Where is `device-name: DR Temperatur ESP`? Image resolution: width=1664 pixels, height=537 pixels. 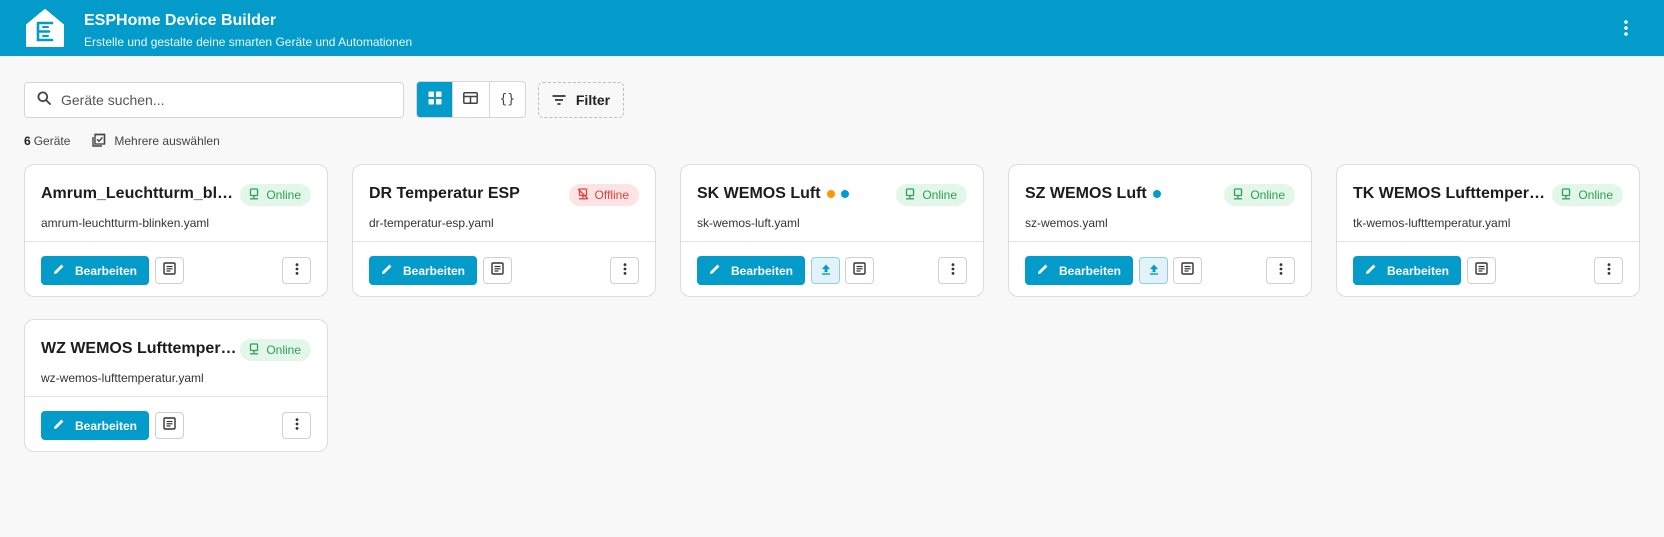
device-name: DR Temperatur ESP is located at coordinates (444, 193).